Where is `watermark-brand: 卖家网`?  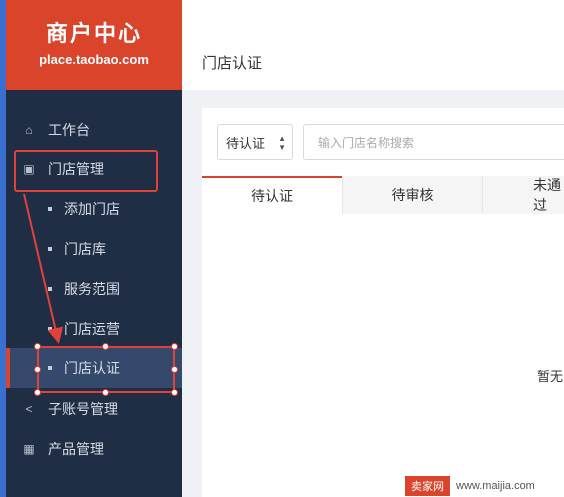 watermark-brand: 卖家网 is located at coordinates (427, 485).